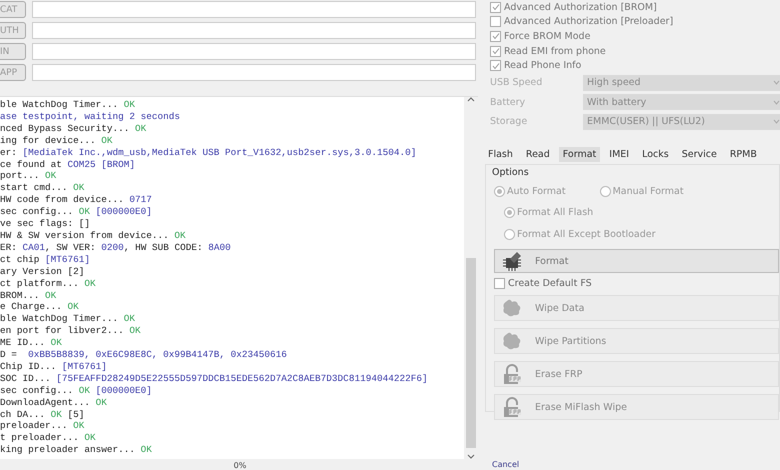  What do you see at coordinates (43, 414) in the screenshot?
I see `log-line: ch DA... OK [5]` at bounding box center [43, 414].